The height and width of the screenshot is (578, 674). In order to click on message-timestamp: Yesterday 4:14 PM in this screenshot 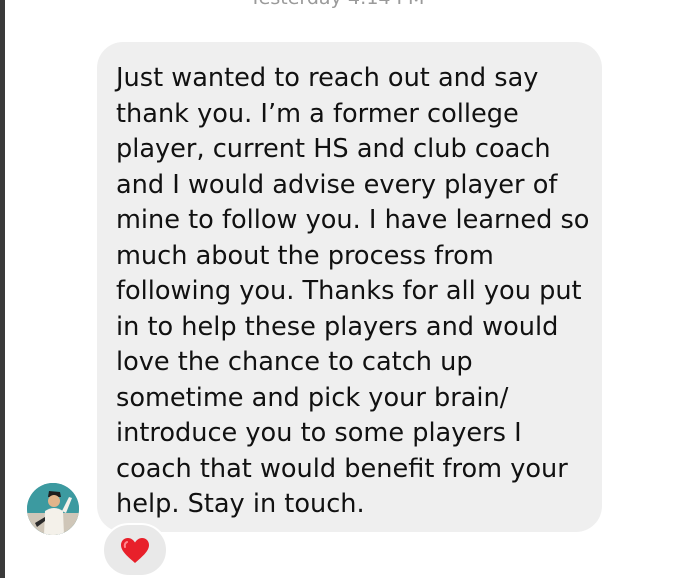, I will do `click(337, 4)`.